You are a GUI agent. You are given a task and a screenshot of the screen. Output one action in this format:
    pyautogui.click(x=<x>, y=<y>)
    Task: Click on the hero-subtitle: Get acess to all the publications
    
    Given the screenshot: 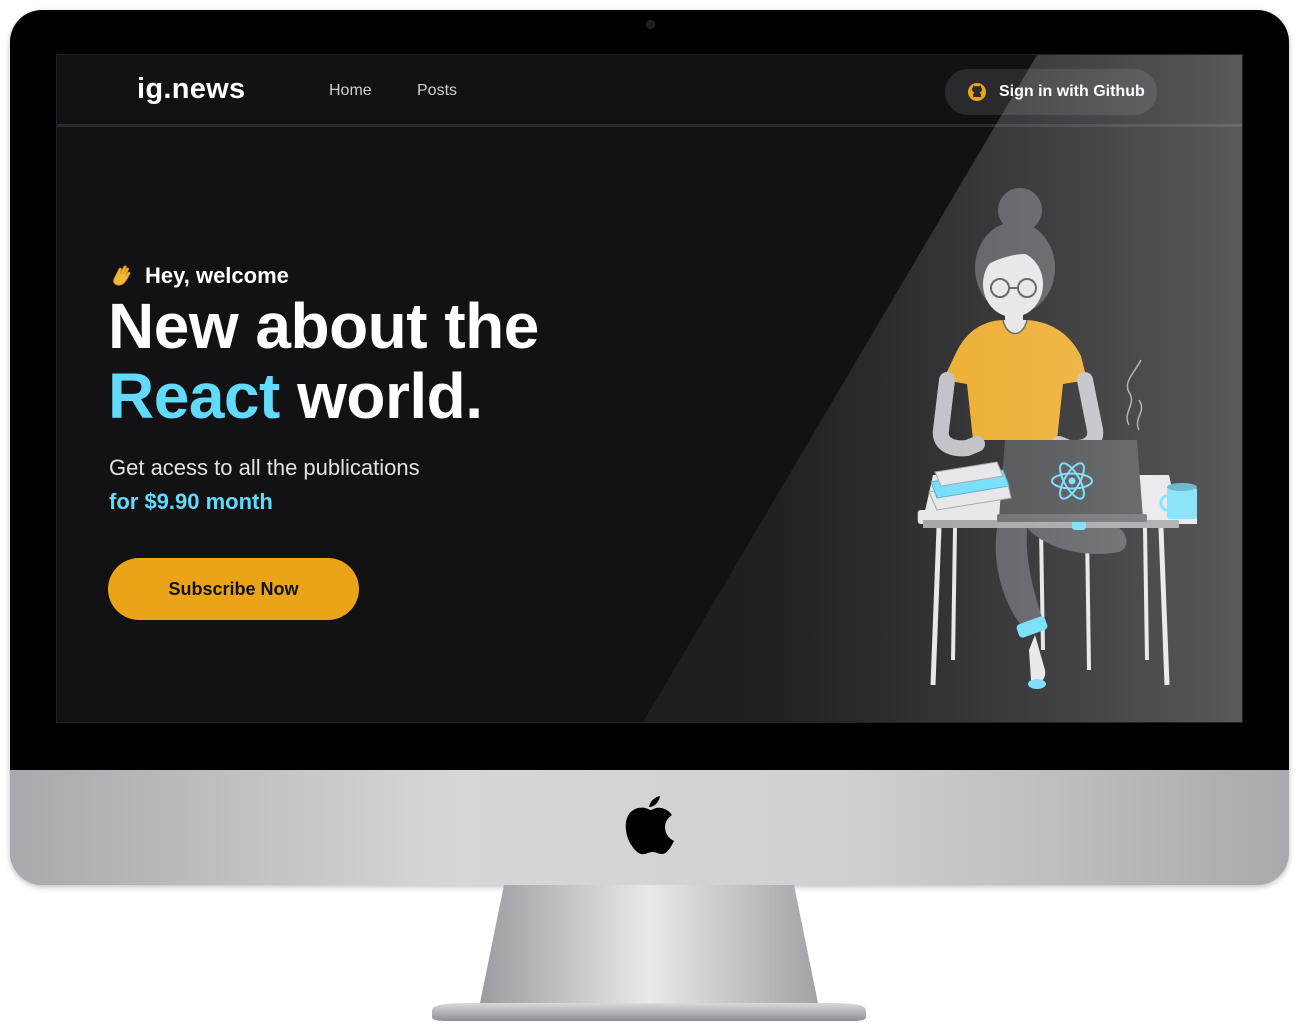 What is the action you would take?
    pyautogui.click(x=264, y=467)
    